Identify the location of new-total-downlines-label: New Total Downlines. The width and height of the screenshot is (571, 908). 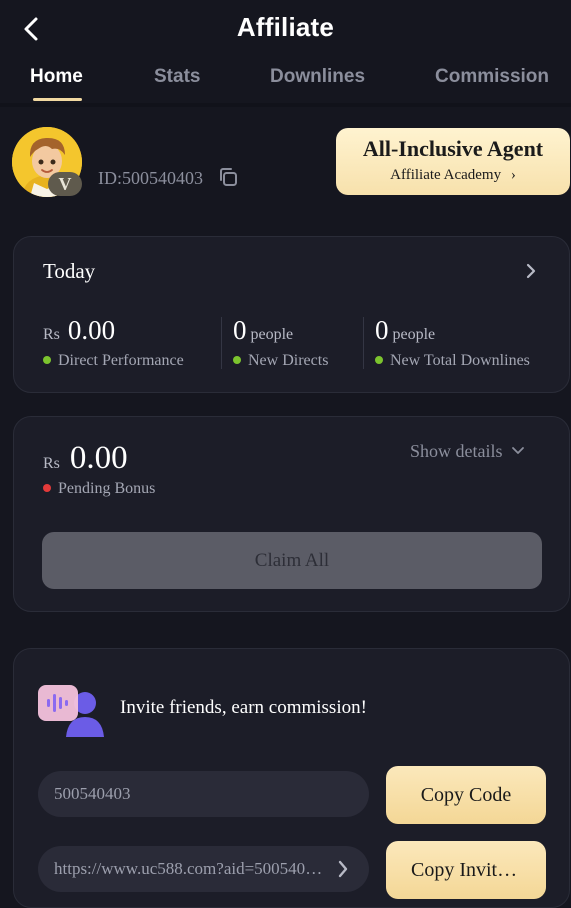
(452, 361).